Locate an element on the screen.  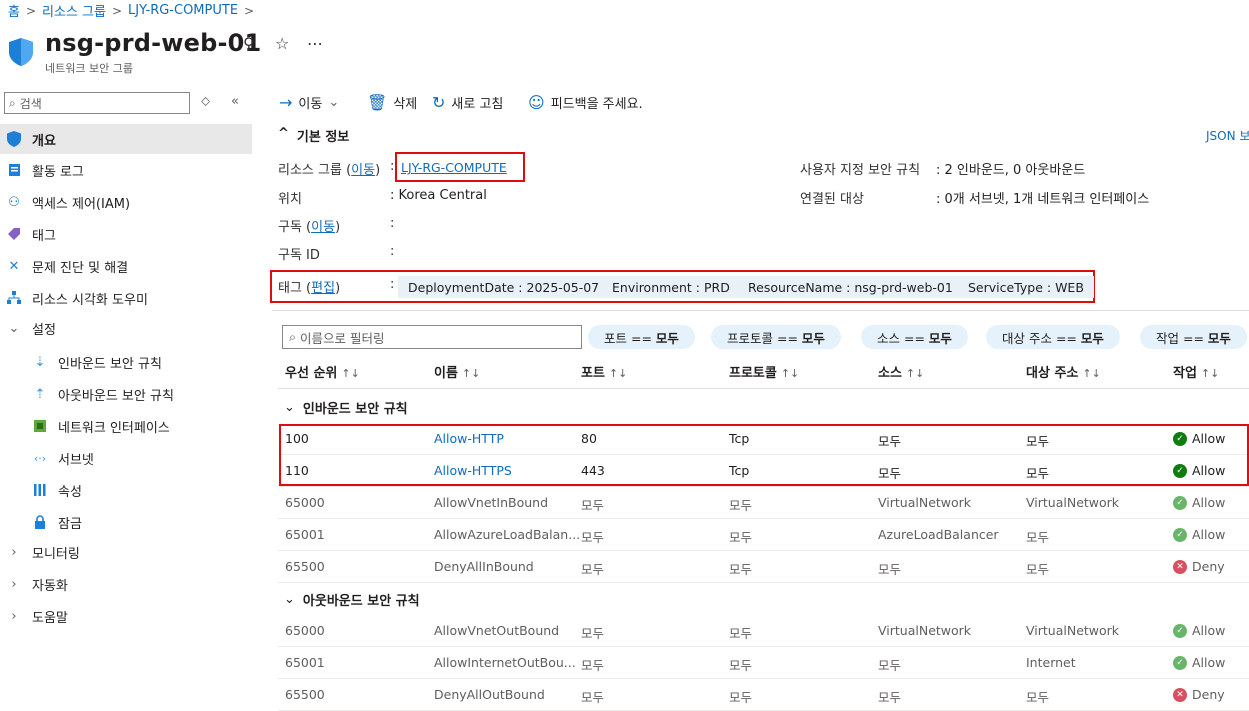
sidebar-group-settings: ⌄ 설정 is located at coordinates (126, 328).